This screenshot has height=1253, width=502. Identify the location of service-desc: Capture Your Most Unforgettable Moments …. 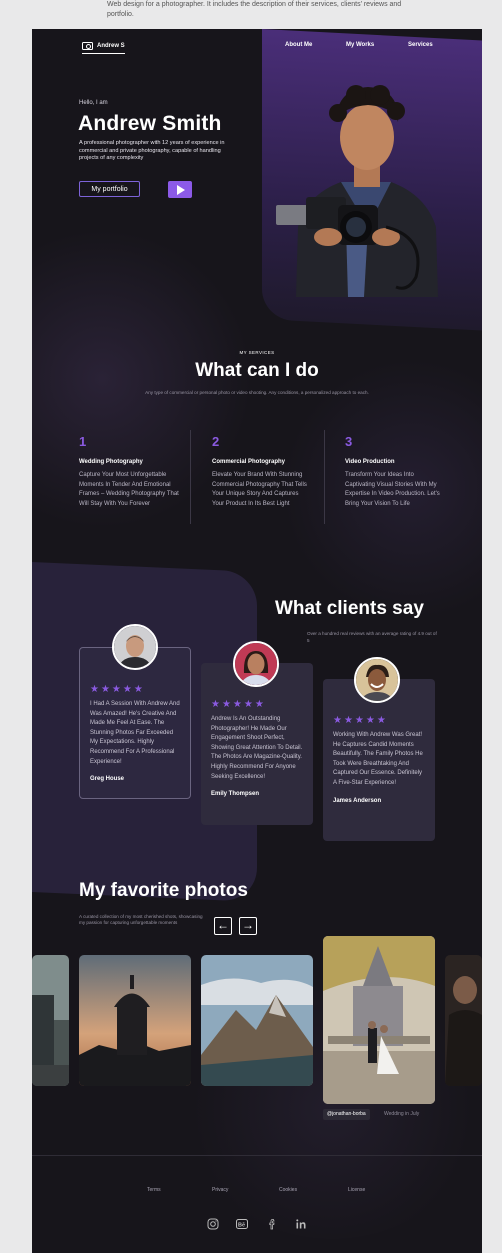
(129, 489).